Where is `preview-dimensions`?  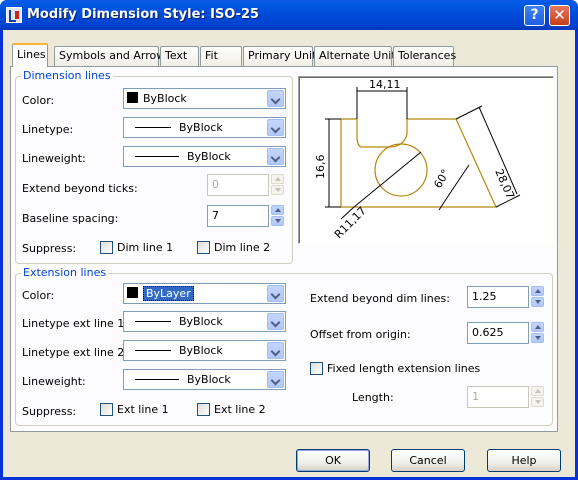 preview-dimensions is located at coordinates (423, 153).